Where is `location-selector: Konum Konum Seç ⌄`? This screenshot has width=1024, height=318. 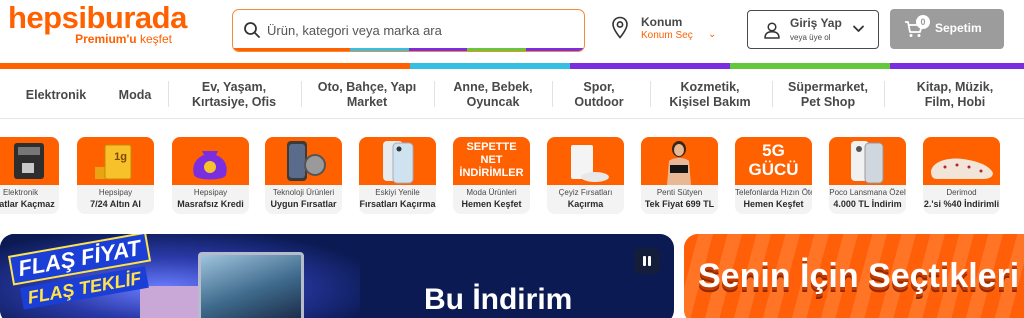
location-selector: Konum Konum Seç ⌄ is located at coordinates (666, 30).